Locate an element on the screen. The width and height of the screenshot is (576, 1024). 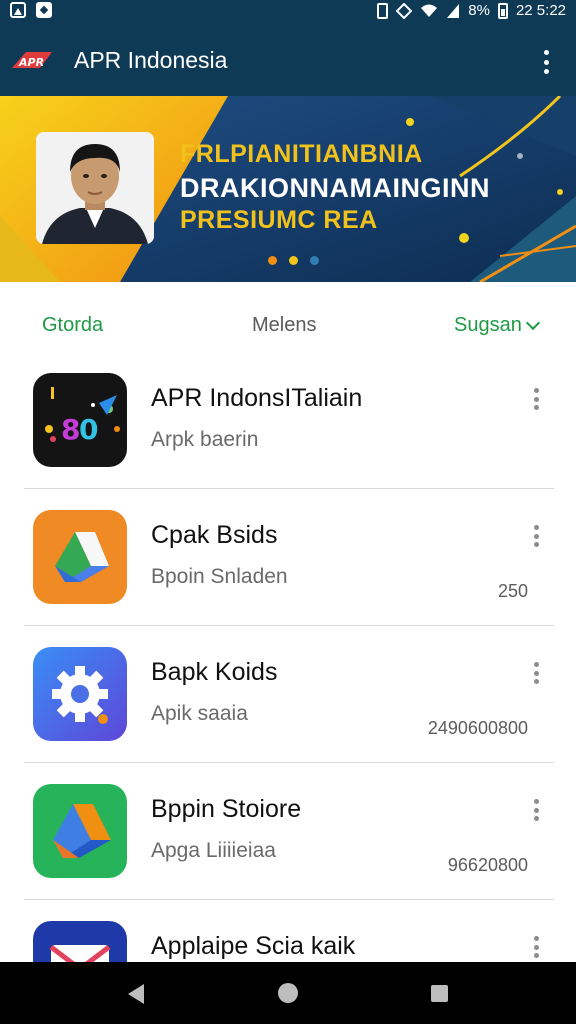
app-subtitle: Arpk baerin is located at coordinates (205, 439).